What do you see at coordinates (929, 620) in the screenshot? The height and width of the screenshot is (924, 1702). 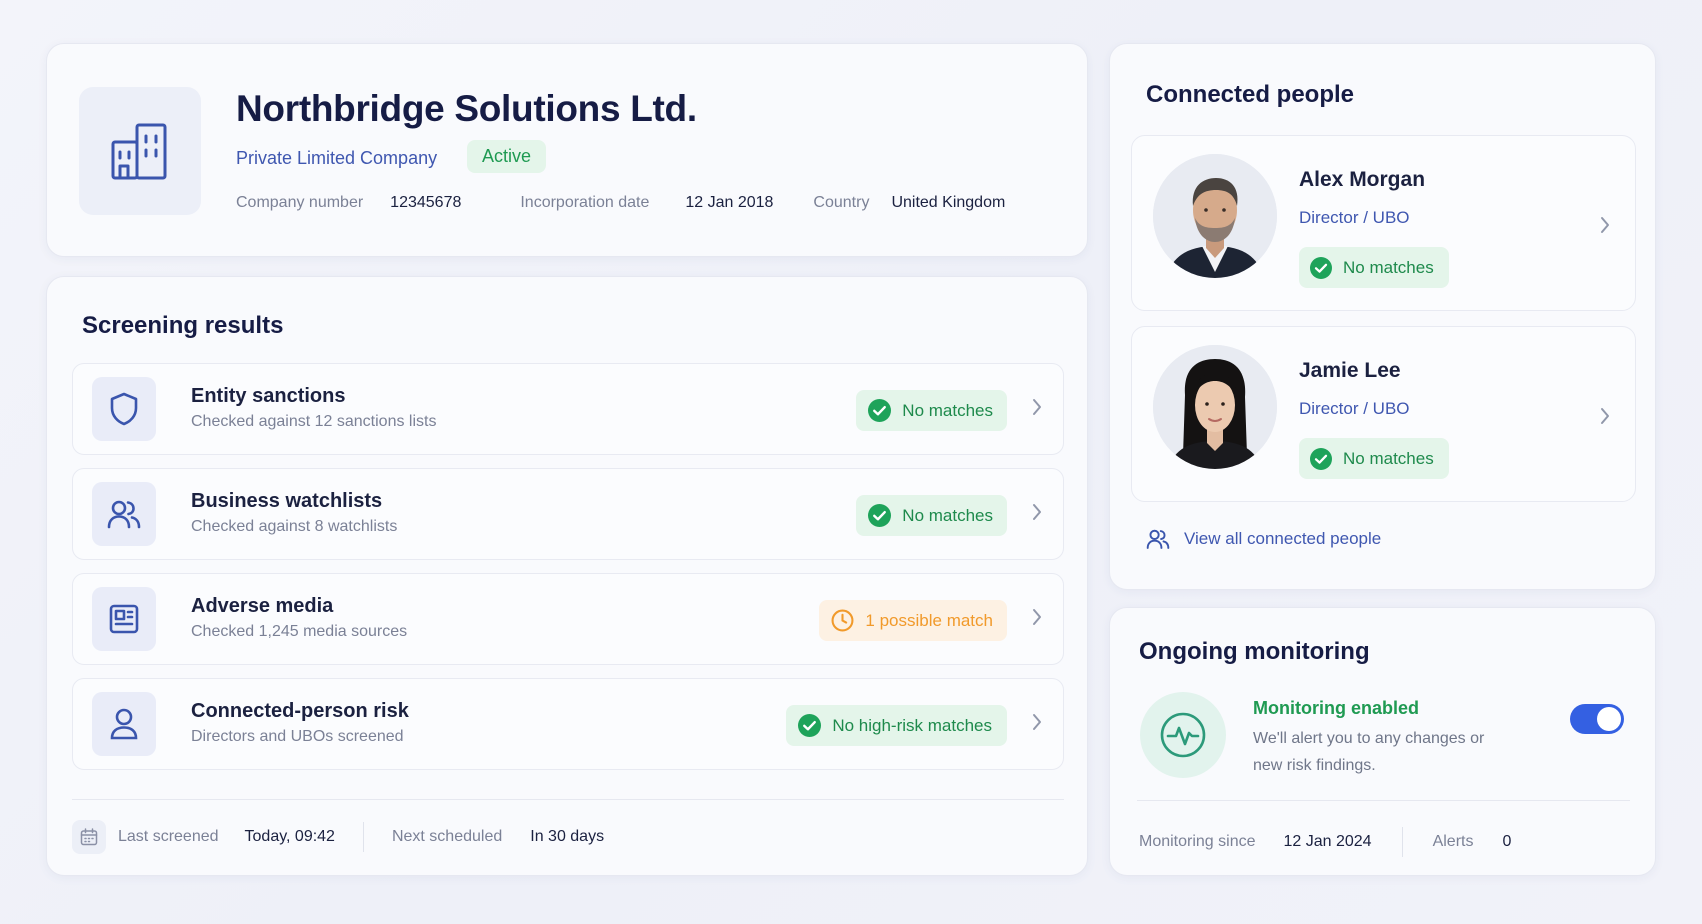 I see `result-text: 1 possible match` at bounding box center [929, 620].